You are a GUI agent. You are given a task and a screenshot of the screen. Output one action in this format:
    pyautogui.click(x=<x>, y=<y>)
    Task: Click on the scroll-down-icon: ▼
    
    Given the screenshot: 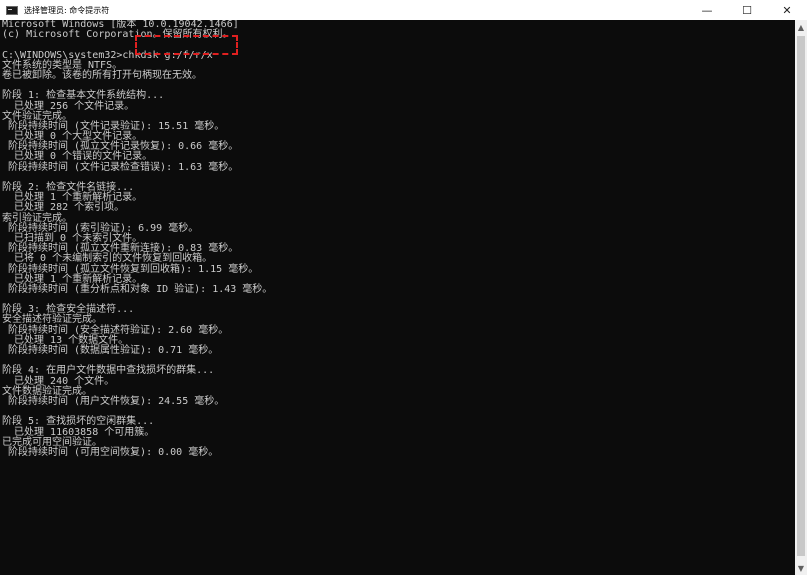 What is the action you would take?
    pyautogui.click(x=801, y=568)
    